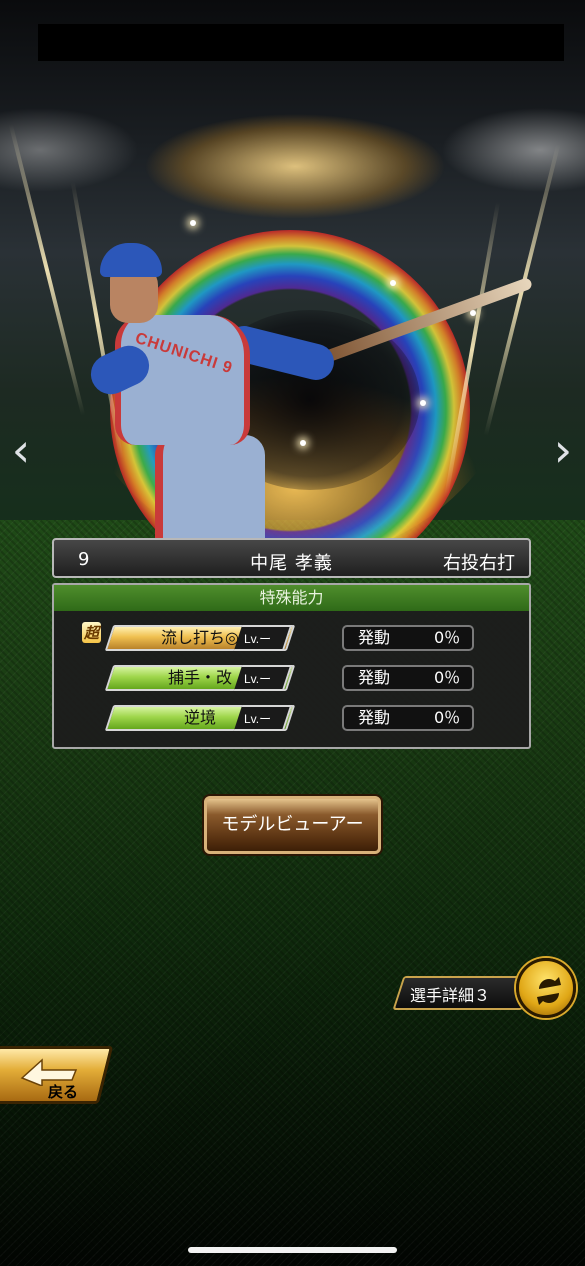 This screenshot has width=585, height=1266. What do you see at coordinates (63, 1091) in the screenshot?
I see `back-label: 戻る` at bounding box center [63, 1091].